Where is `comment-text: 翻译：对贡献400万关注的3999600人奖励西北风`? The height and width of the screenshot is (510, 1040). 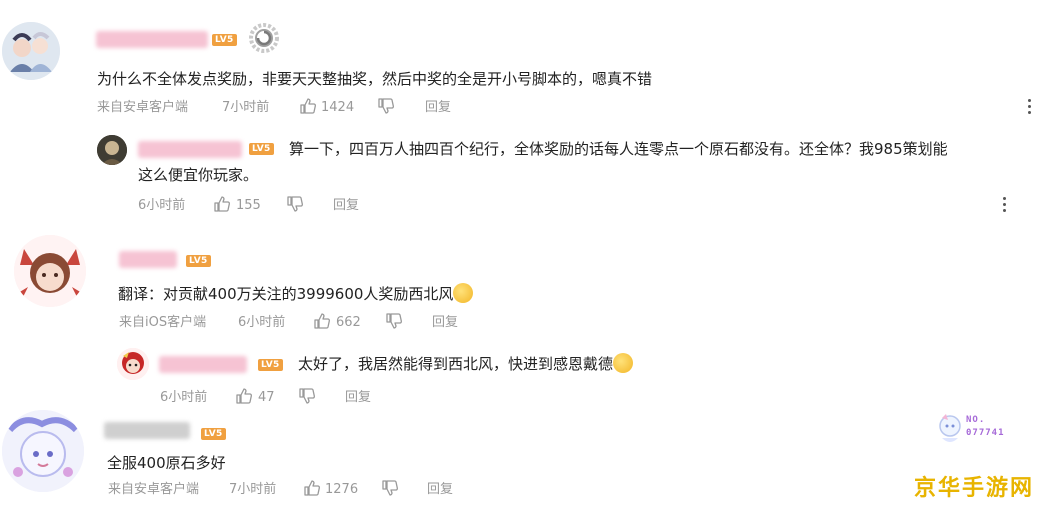
comment-text: 翻译：对贡献400万关注的3999600人奖励西北风 is located at coordinates (296, 294).